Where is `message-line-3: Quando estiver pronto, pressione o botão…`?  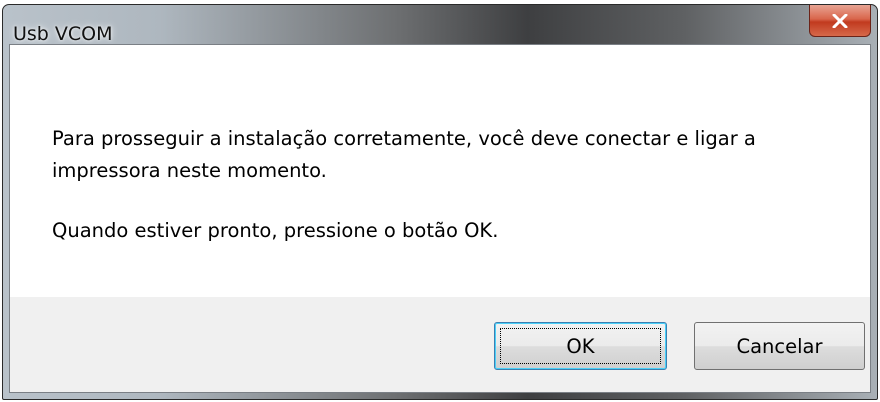
message-line-3: Quando estiver pronto, pressione o botão… is located at coordinates (275, 230).